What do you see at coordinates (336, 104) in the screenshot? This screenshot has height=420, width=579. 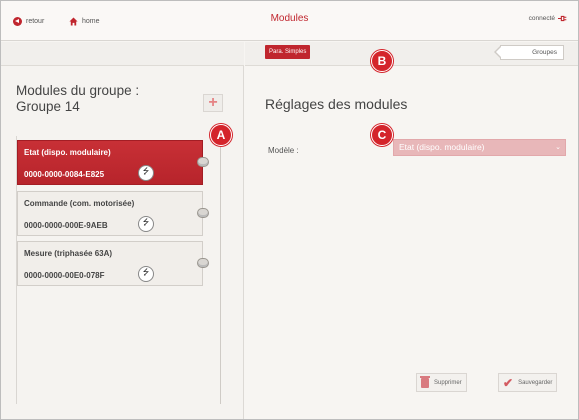 I see `settings-title: Réglages des modules` at bounding box center [336, 104].